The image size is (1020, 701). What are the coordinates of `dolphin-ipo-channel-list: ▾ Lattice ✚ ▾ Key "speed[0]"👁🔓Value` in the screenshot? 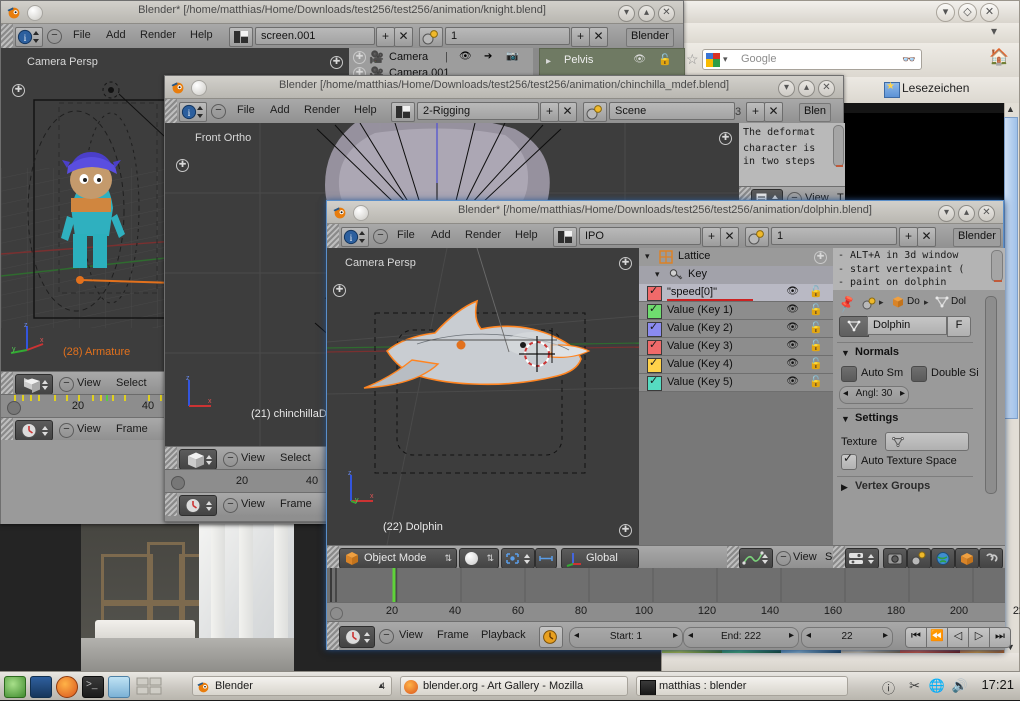 It's located at (736, 396).